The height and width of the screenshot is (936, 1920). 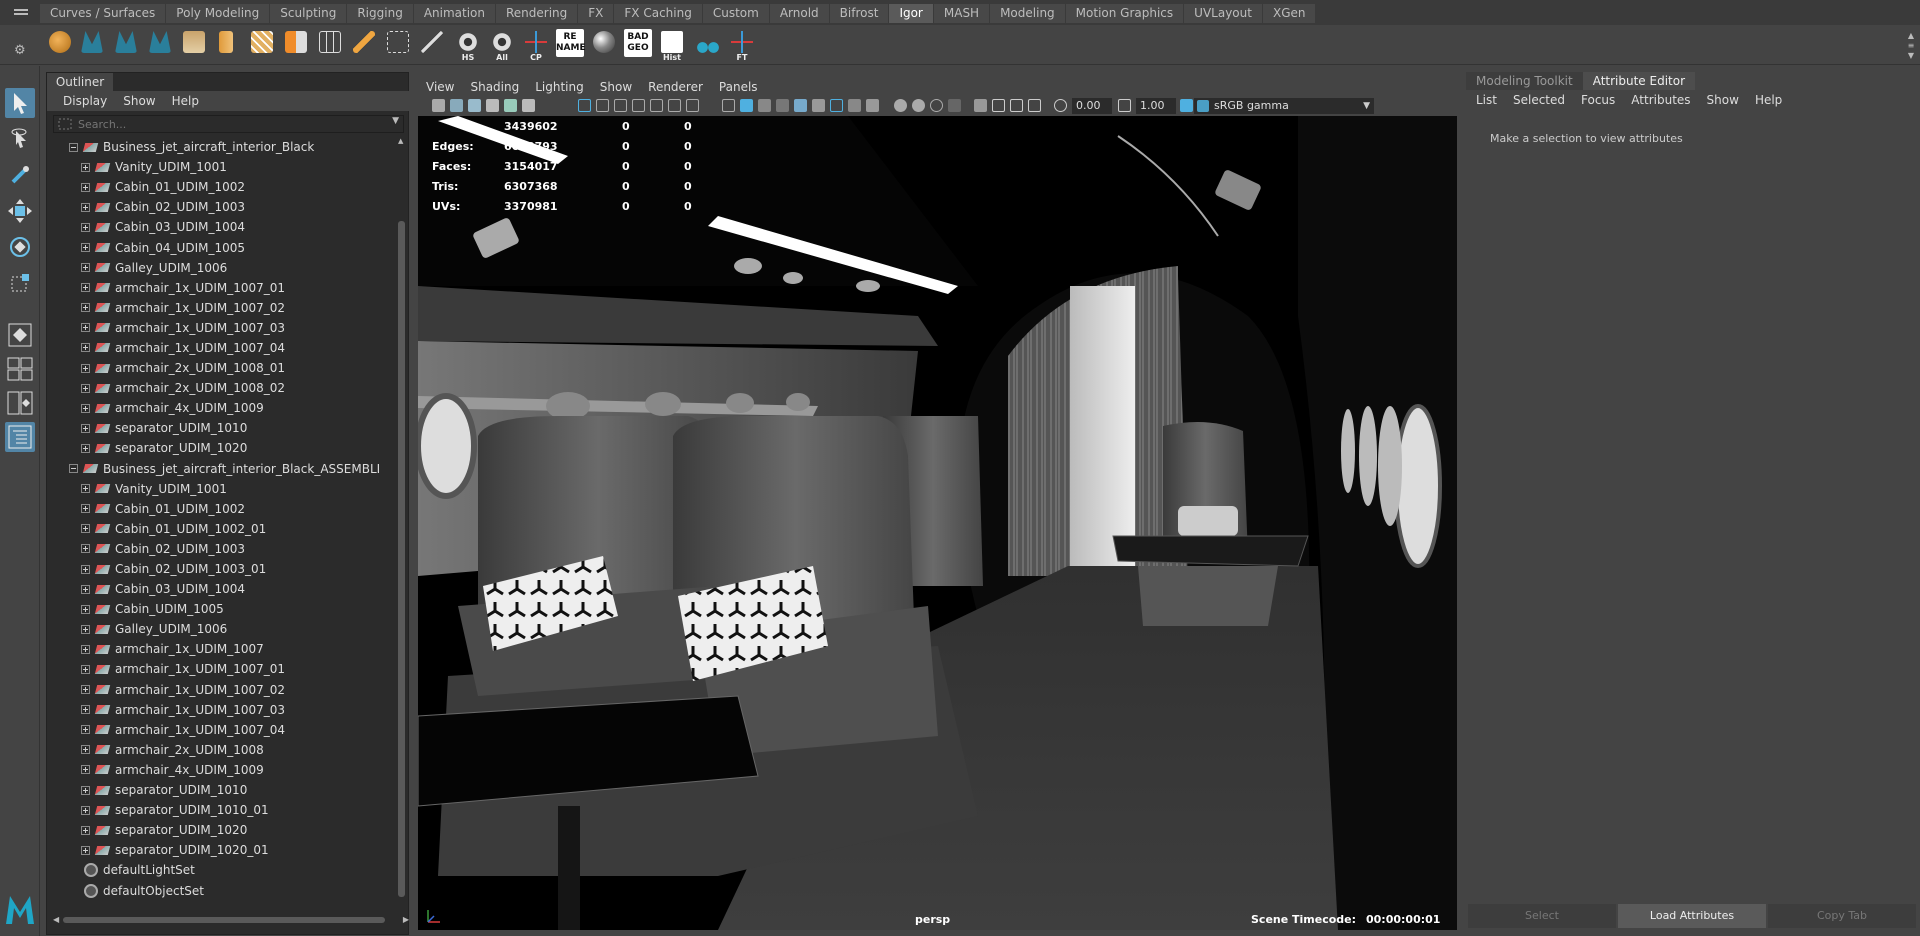 I want to click on list-item: Cabin_UDIM_1005, so click(x=222, y=609).